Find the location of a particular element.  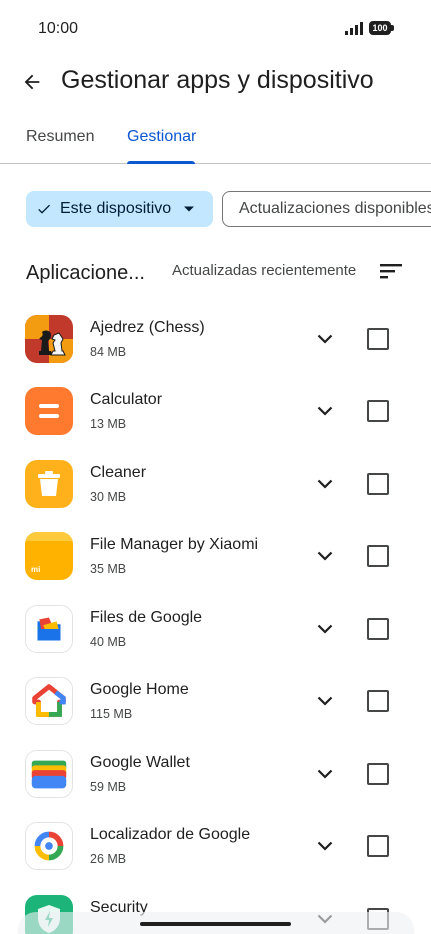

svg-text: mi is located at coordinates (35, 569).